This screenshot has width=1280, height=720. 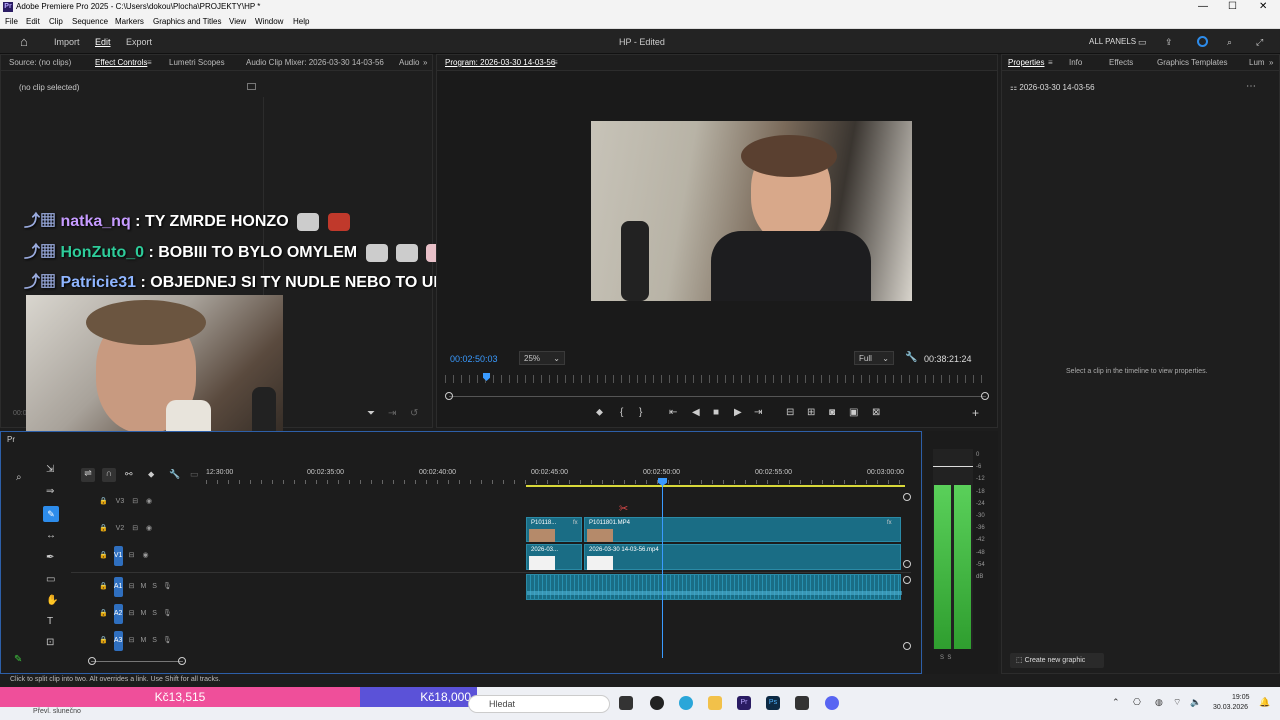 I want to click on stop-icon: ■, so click(x=716, y=412).